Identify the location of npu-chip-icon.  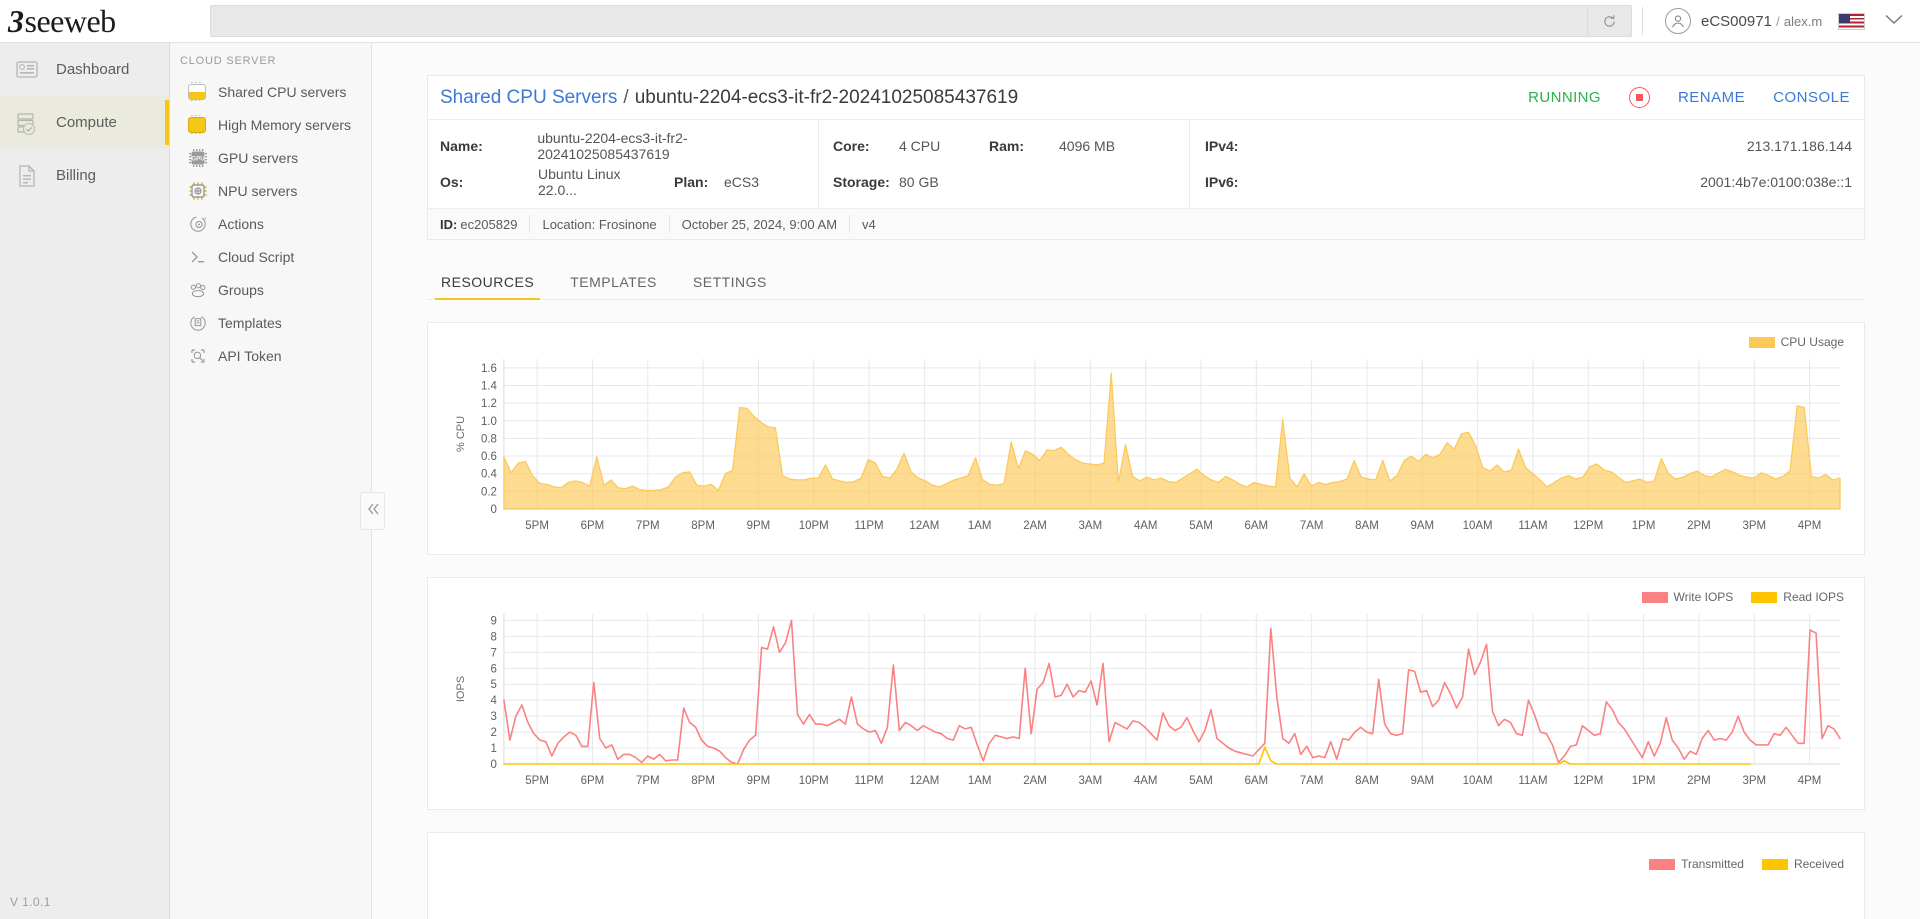
(198, 191).